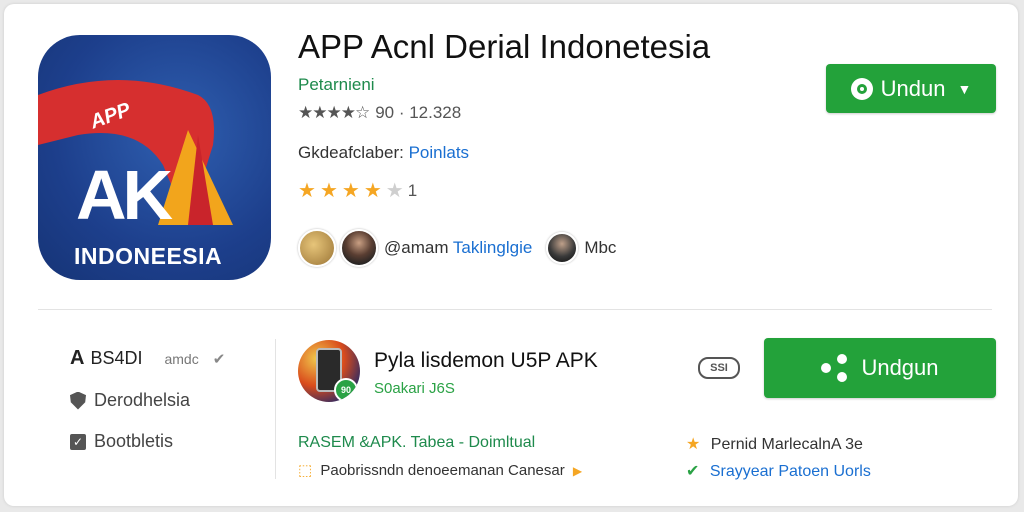 The image size is (1024, 512). Describe the element at coordinates (418, 112) in the screenshot. I see `rating-text: 90 · 12.328` at that location.